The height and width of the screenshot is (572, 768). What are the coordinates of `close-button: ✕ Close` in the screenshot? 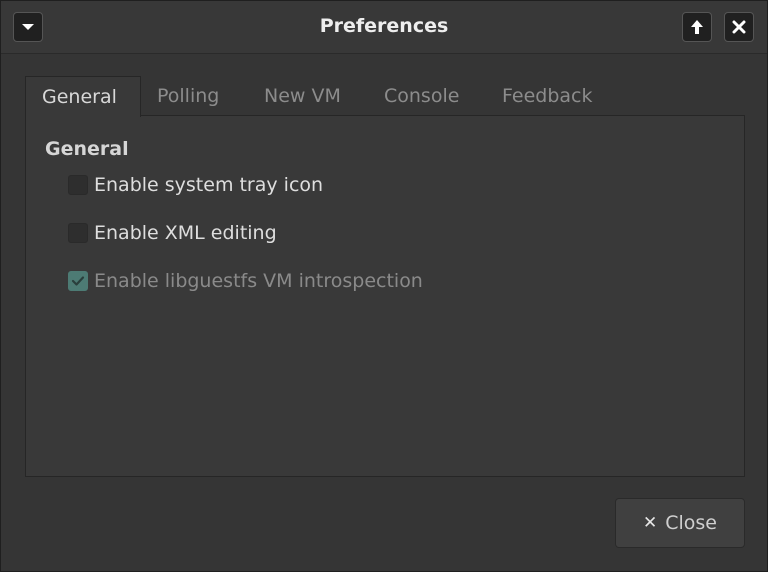 It's located at (680, 523).